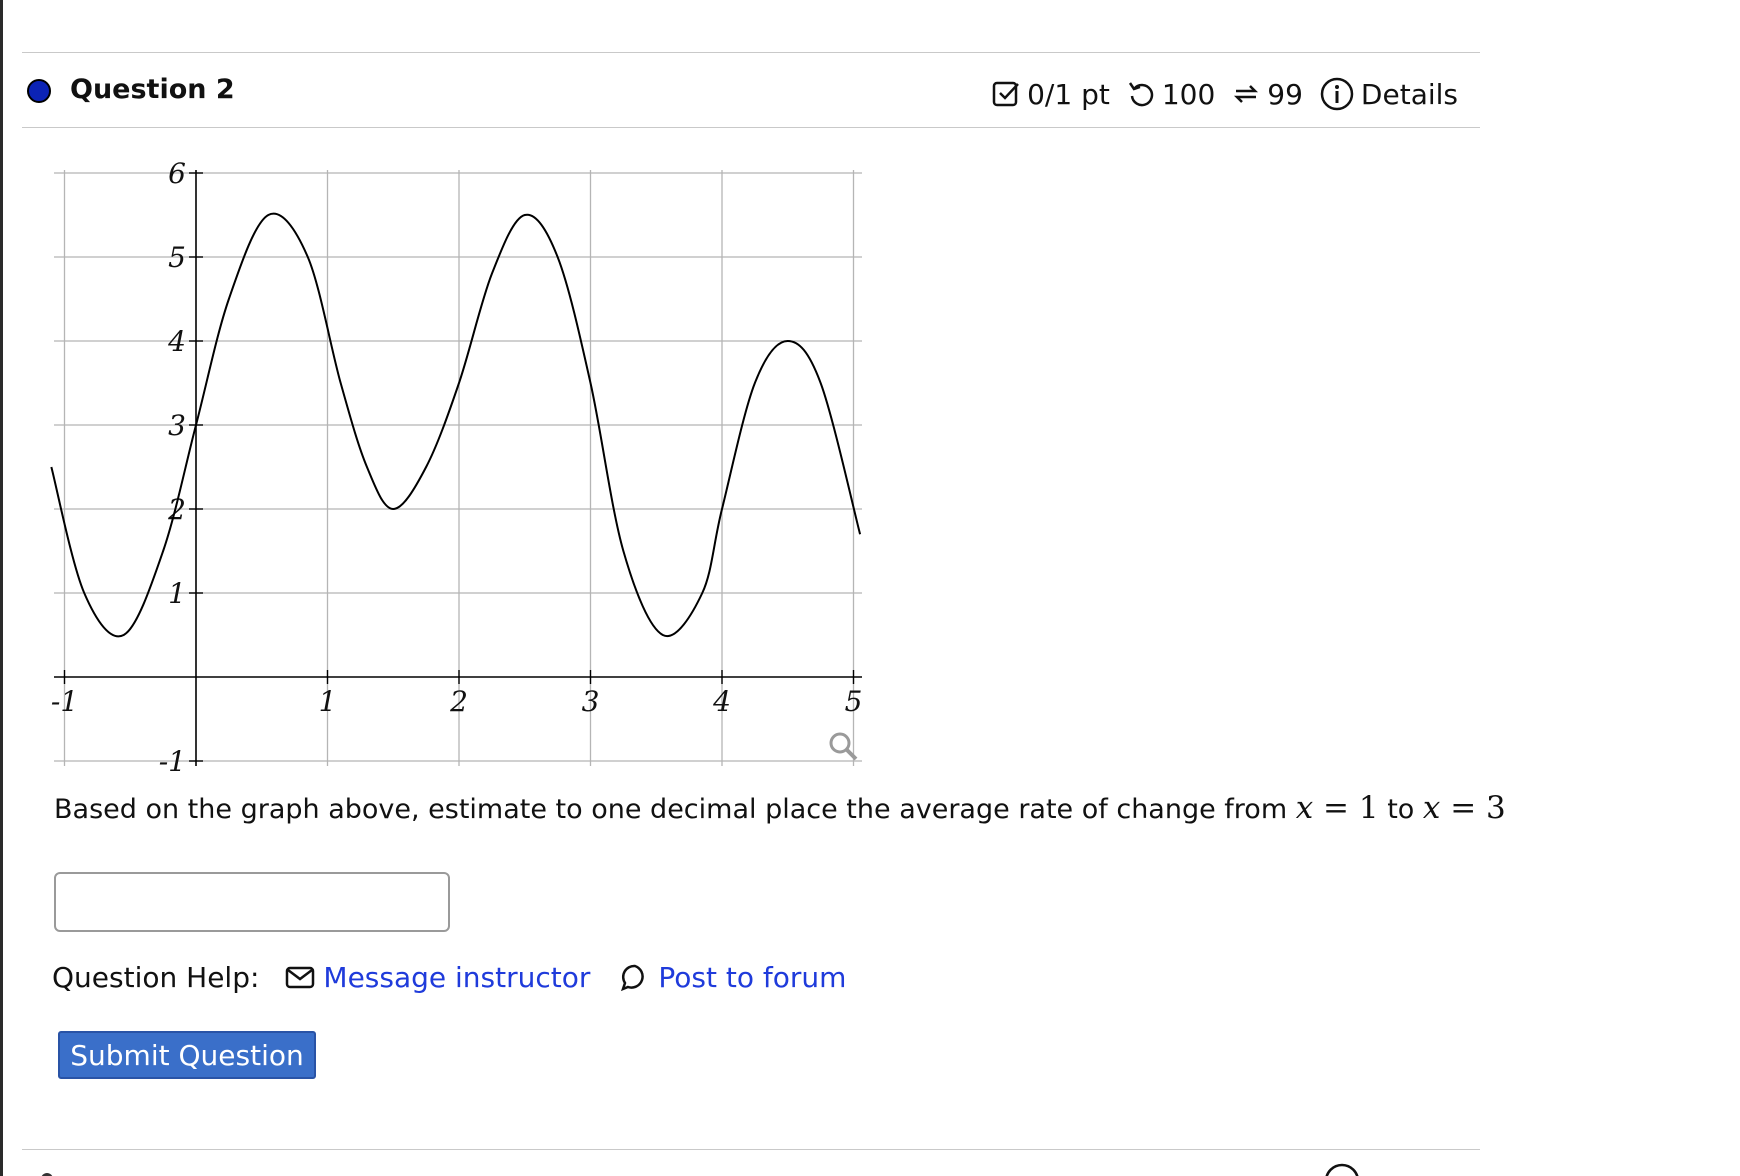 This screenshot has width=1740, height=1176. Describe the element at coordinates (1141, 94) in the screenshot. I see `undo-icon` at that location.